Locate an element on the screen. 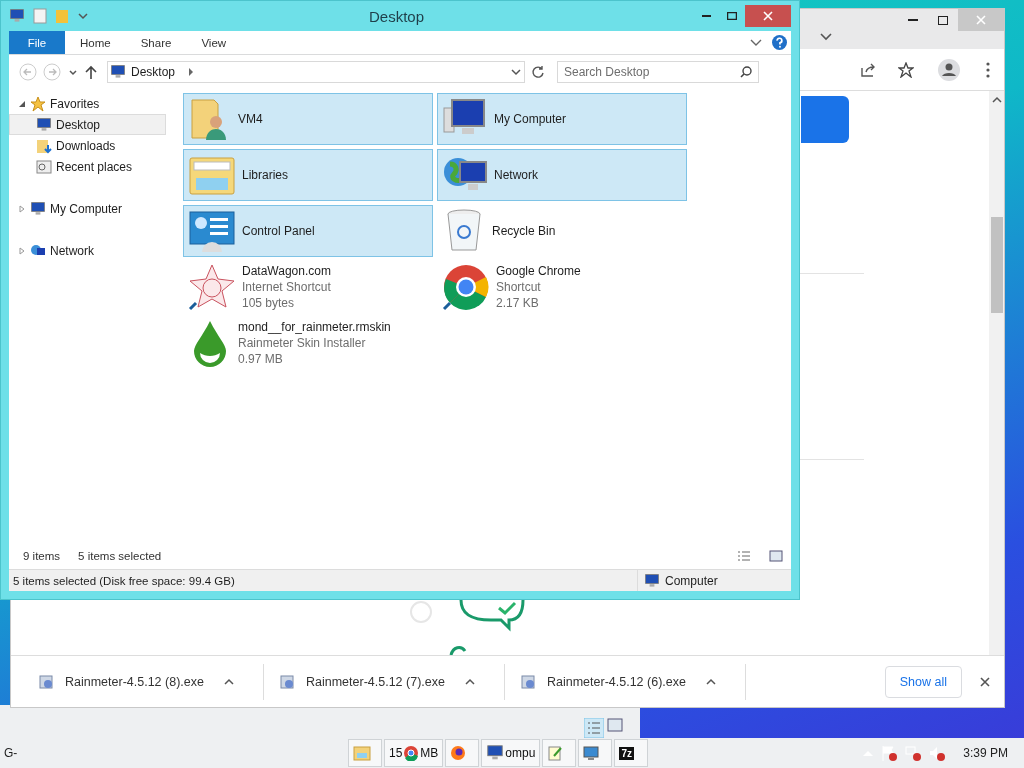  dropdown-caret-icon is located at coordinates (516, 72).